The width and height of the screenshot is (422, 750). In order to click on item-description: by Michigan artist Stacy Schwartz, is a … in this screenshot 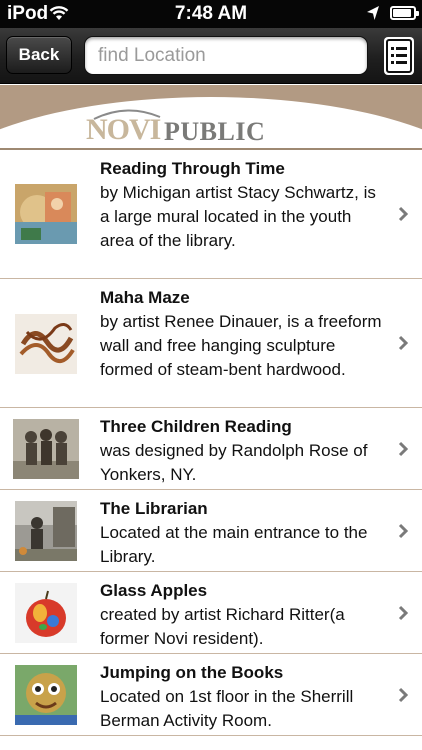, I will do `click(238, 216)`.